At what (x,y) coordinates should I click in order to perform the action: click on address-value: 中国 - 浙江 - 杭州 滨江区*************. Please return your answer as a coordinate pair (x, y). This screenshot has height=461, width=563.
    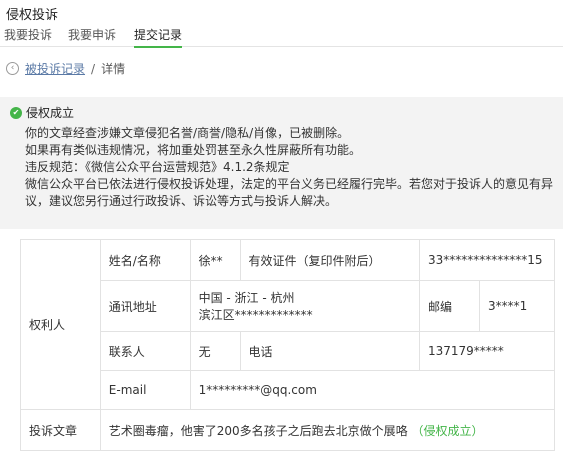
    Looking at the image, I should click on (305, 306).